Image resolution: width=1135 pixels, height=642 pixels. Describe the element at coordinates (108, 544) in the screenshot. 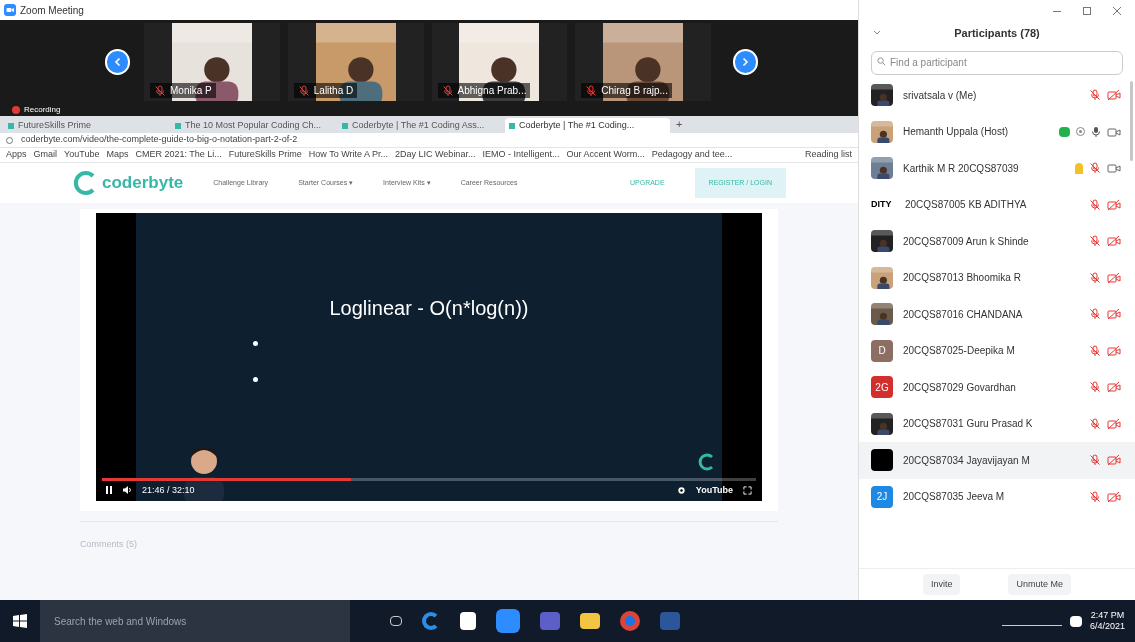

I see `comments-heading: Comments (5)` at that location.